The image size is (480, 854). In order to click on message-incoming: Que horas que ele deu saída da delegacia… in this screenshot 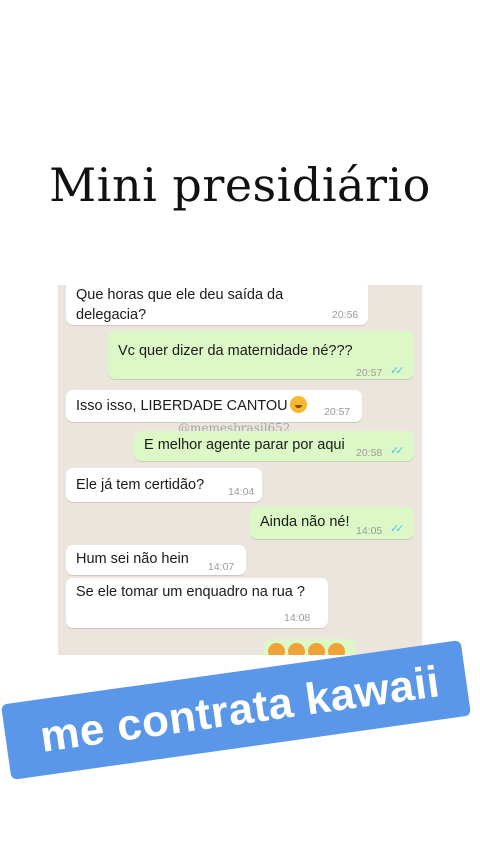, I will do `click(217, 305)`.